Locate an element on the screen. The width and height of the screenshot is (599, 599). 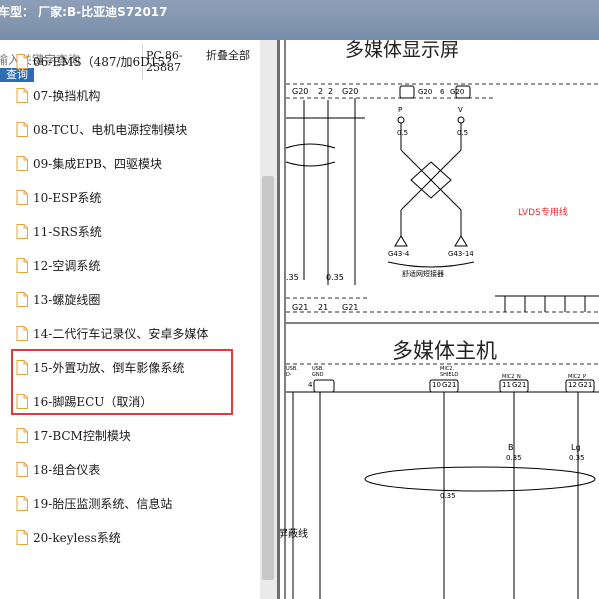
chapter-item: 20-keyless系统 is located at coordinates (68, 537).